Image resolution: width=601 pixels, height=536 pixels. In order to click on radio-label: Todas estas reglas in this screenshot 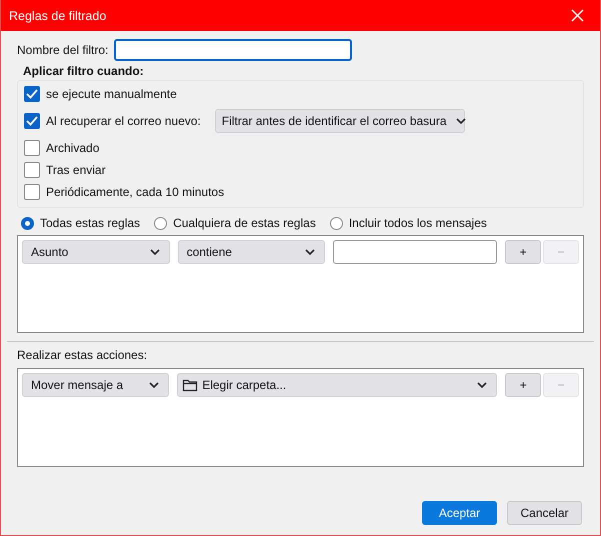, I will do `click(90, 223)`.